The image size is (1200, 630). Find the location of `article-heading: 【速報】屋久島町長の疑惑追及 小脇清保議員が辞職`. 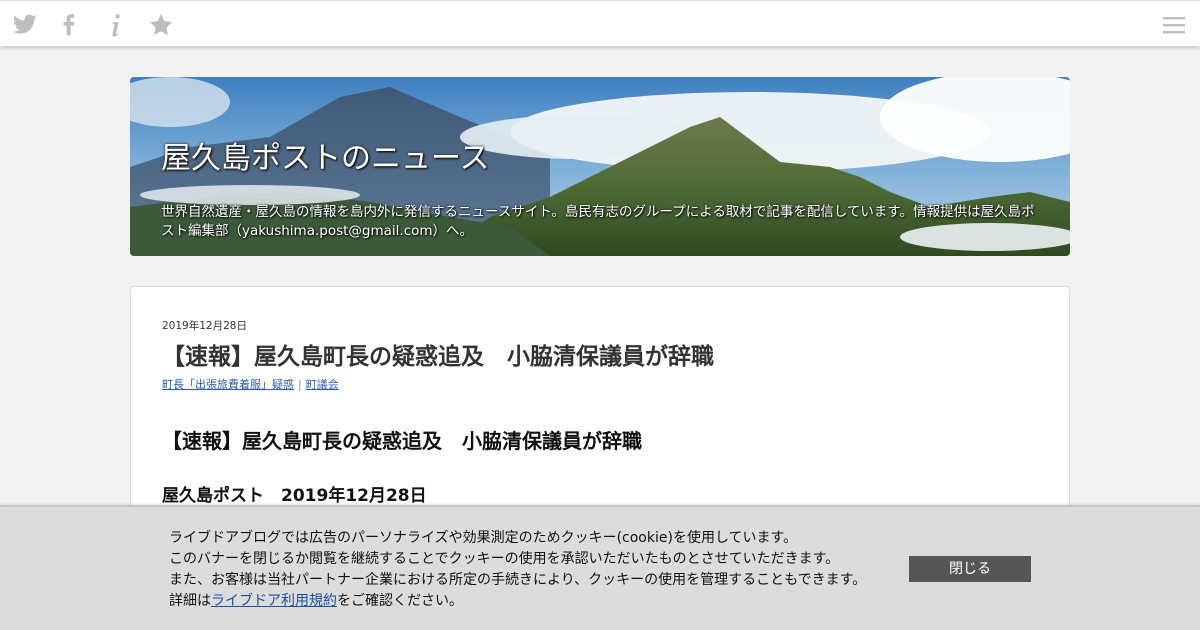

article-heading: 【速報】屋久島町長の疑惑追及 小脇清保議員が辞職 is located at coordinates (402, 441).